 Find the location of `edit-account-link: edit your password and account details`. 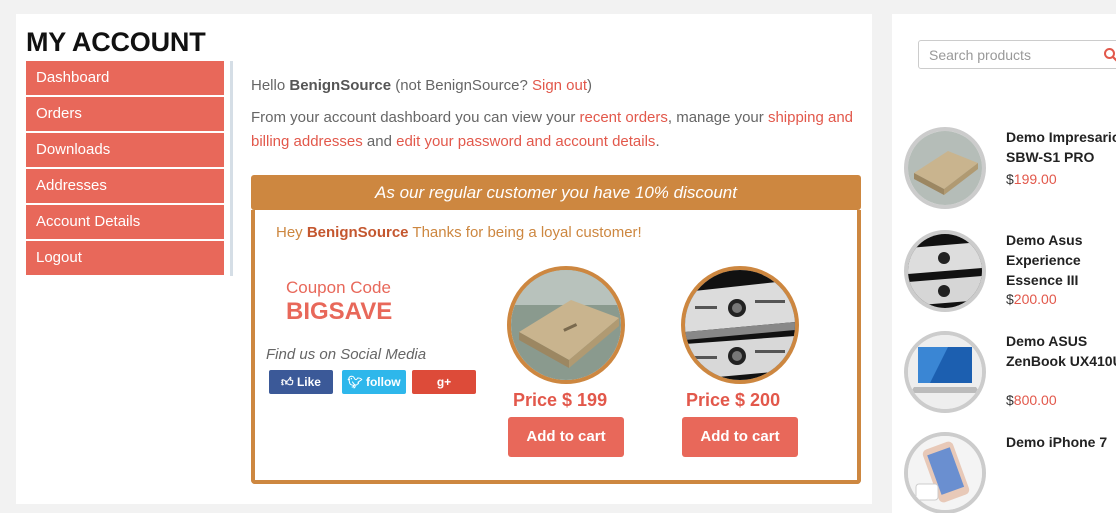

edit-account-link: edit your password and account details is located at coordinates (525, 141).